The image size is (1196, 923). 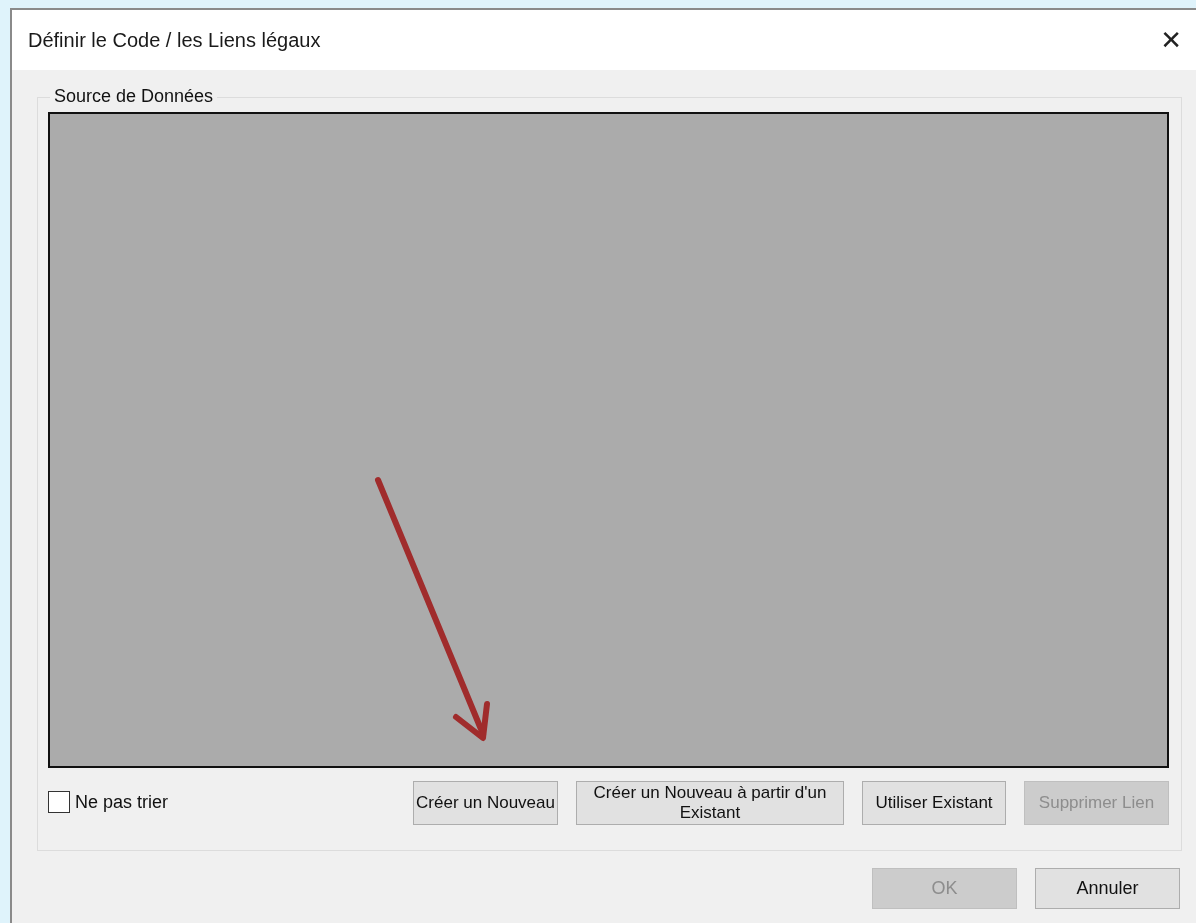 I want to click on checkbox-label: Ne pas trier, so click(x=122, y=802).